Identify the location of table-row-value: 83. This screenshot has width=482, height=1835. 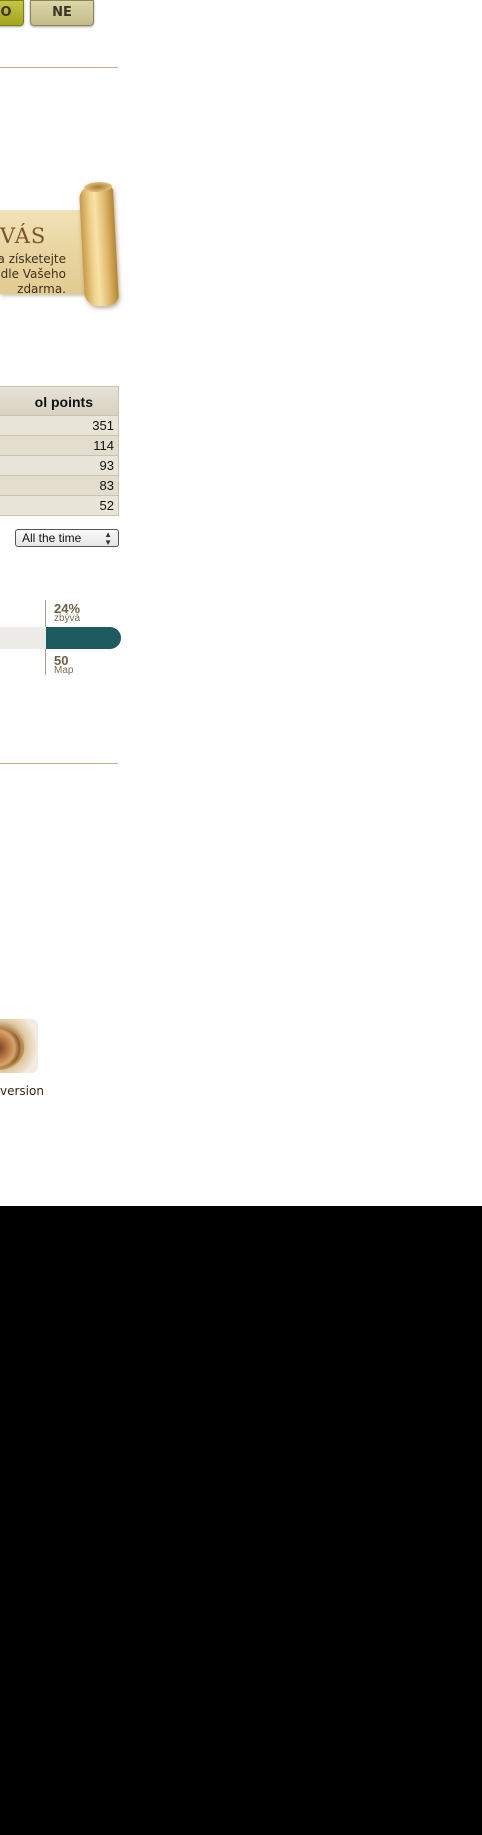
(59, 486).